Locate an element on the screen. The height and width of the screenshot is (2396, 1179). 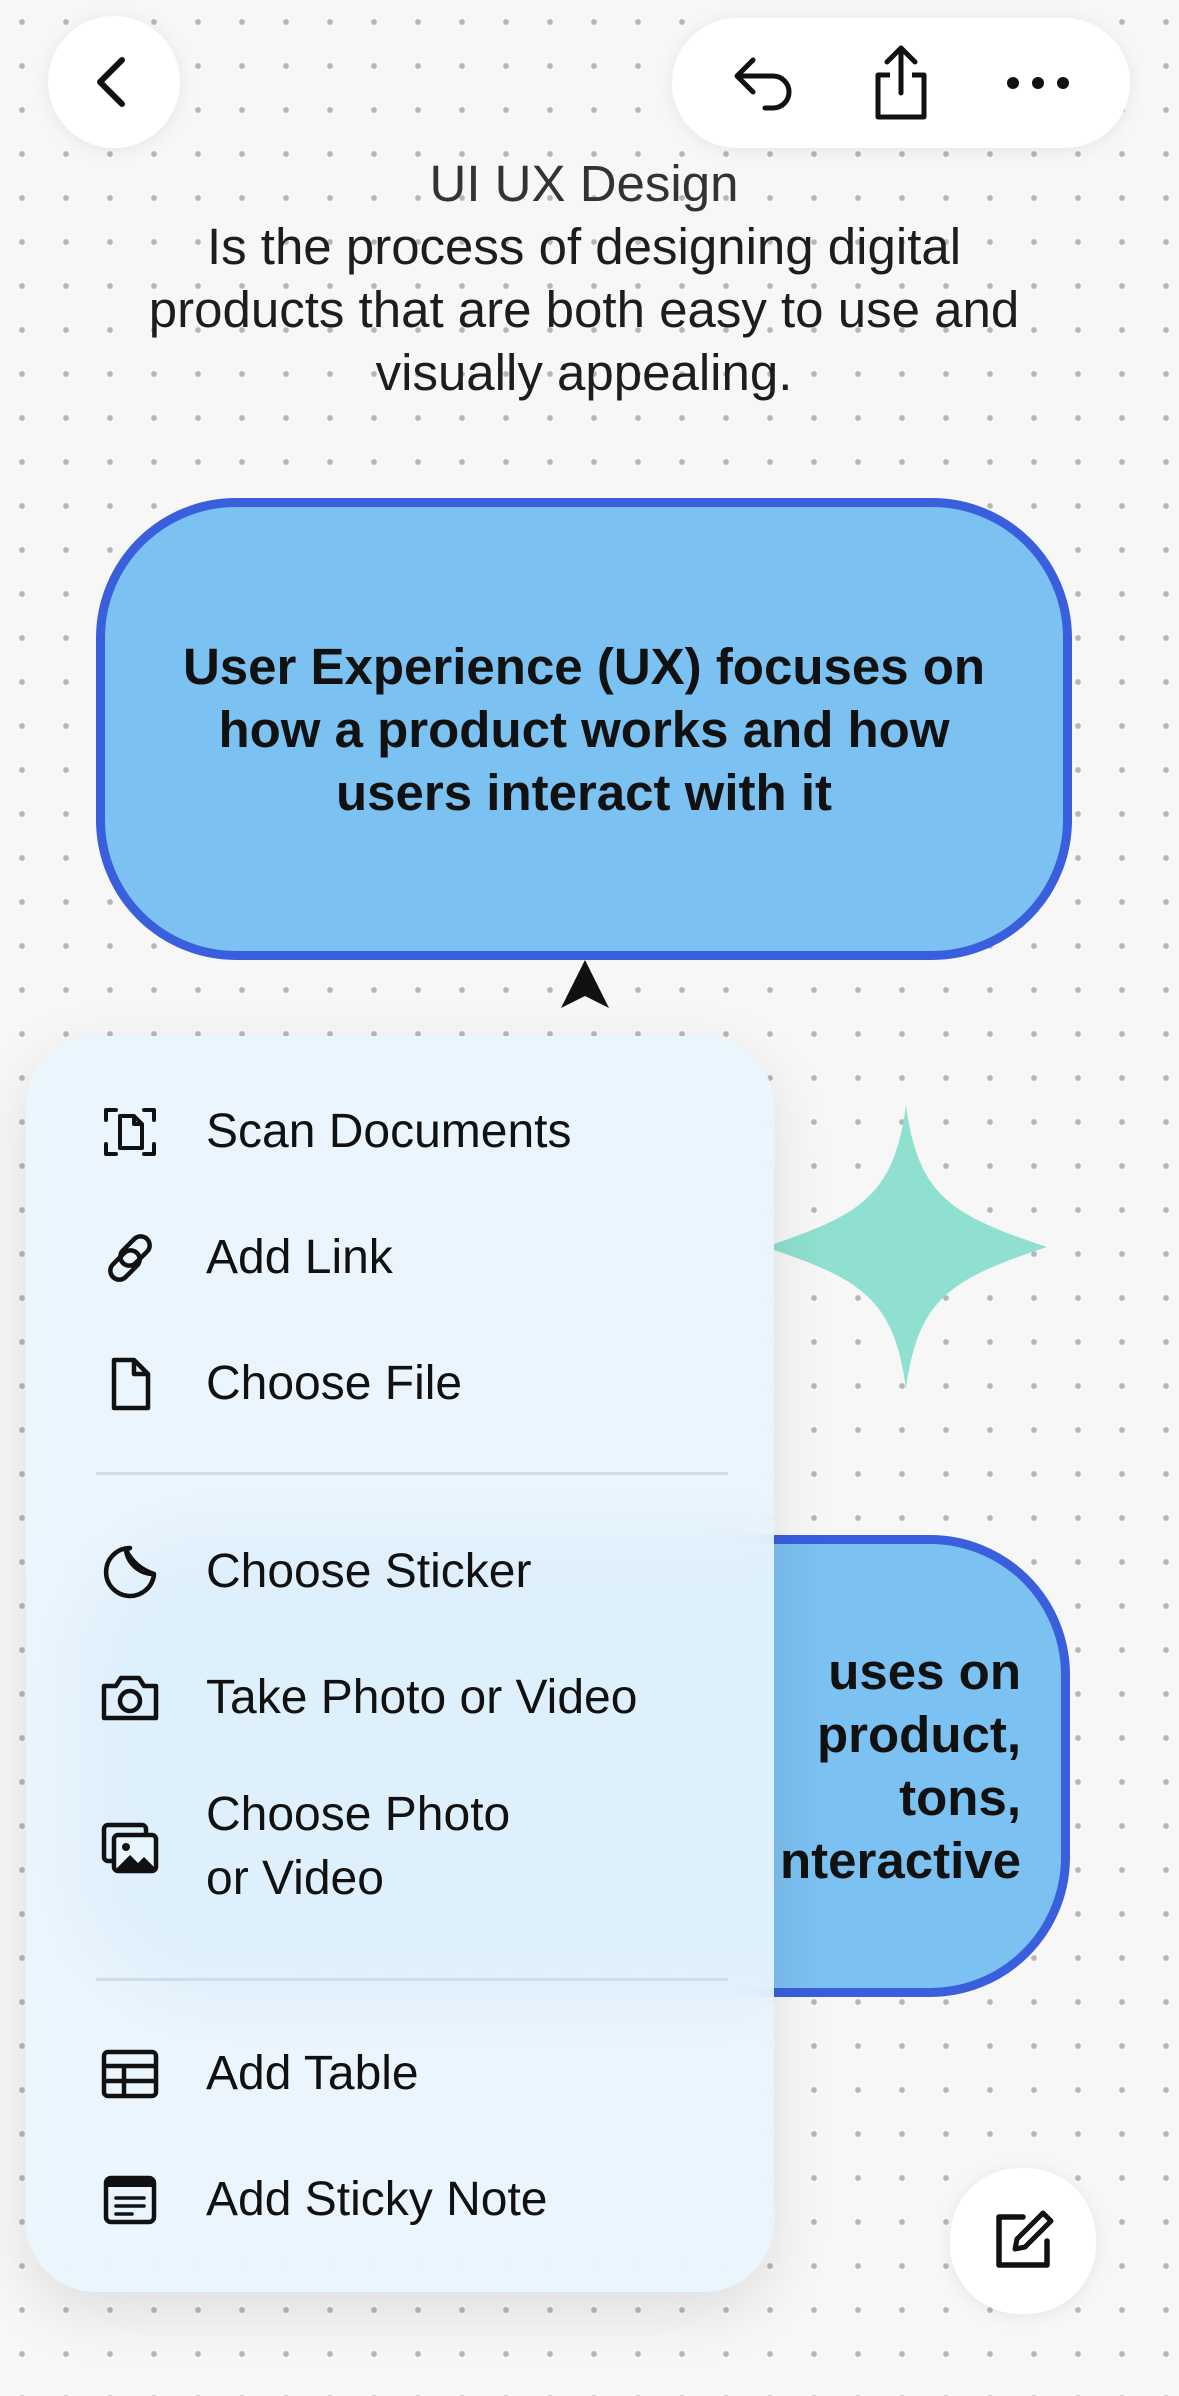
more-button is located at coordinates (1038, 83).